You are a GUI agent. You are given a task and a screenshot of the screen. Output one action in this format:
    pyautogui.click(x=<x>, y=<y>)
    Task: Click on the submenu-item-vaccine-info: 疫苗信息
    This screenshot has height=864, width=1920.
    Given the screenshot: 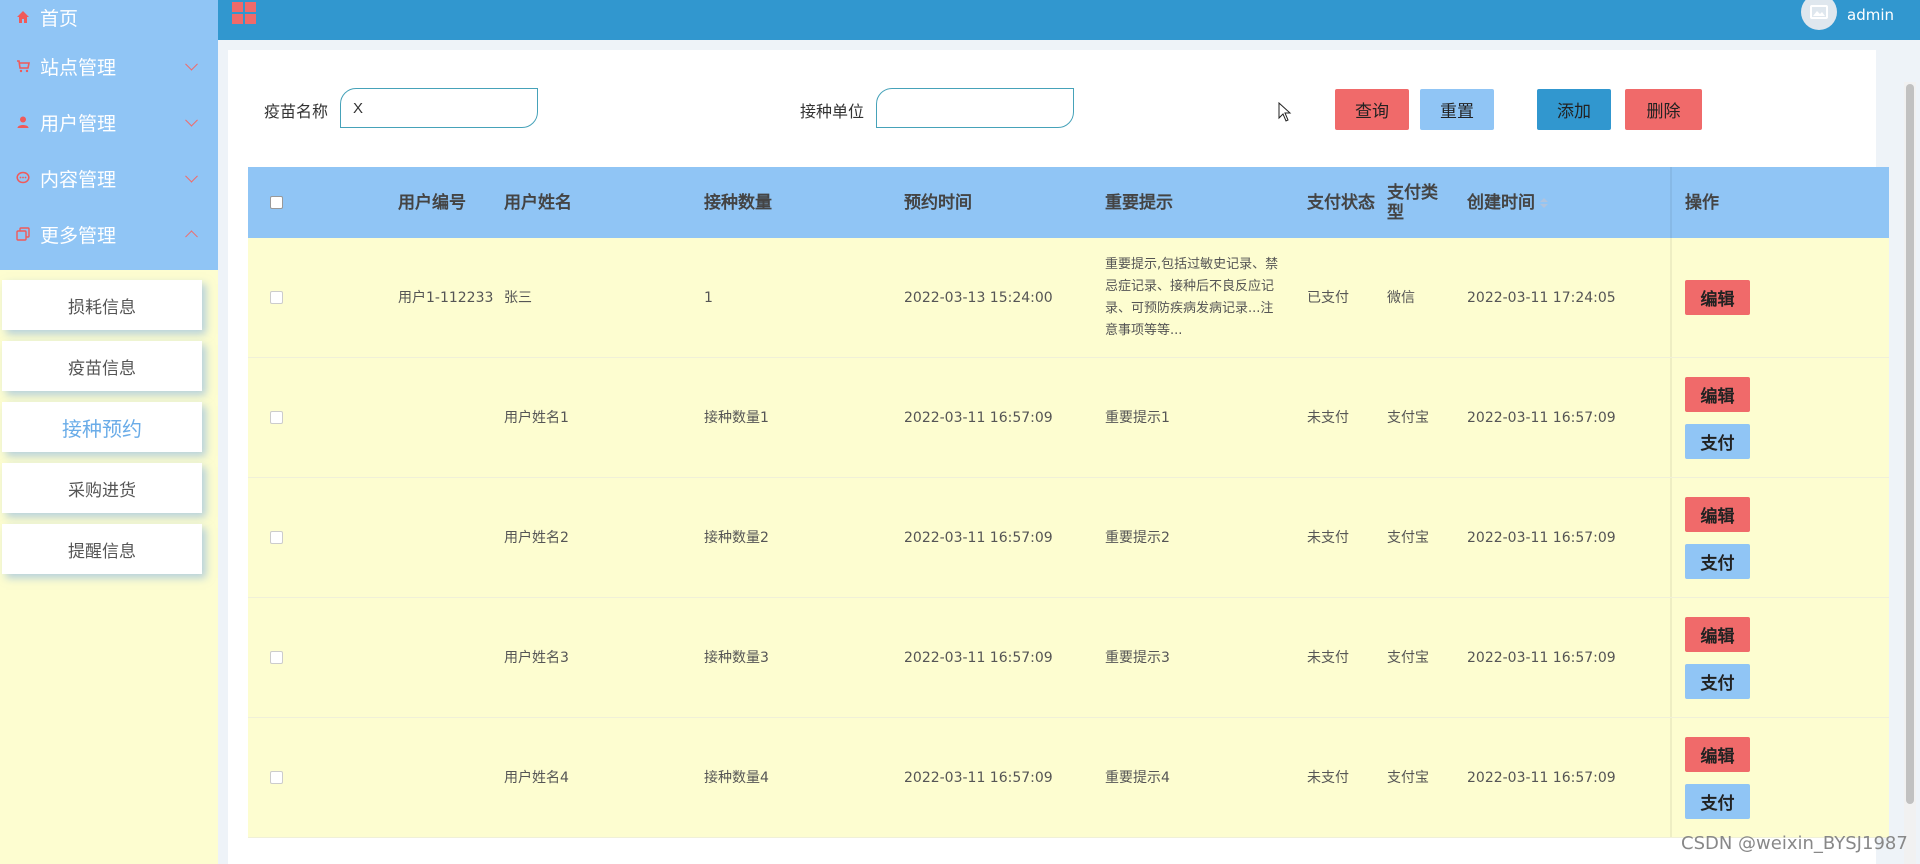 What is the action you would take?
    pyautogui.click(x=102, y=366)
    